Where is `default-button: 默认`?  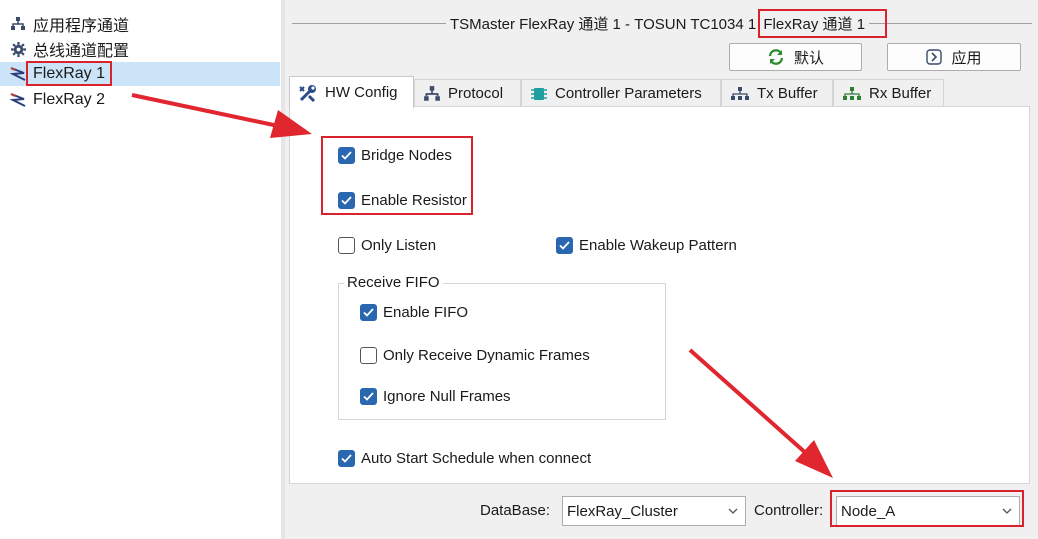
default-button: 默认 is located at coordinates (795, 57).